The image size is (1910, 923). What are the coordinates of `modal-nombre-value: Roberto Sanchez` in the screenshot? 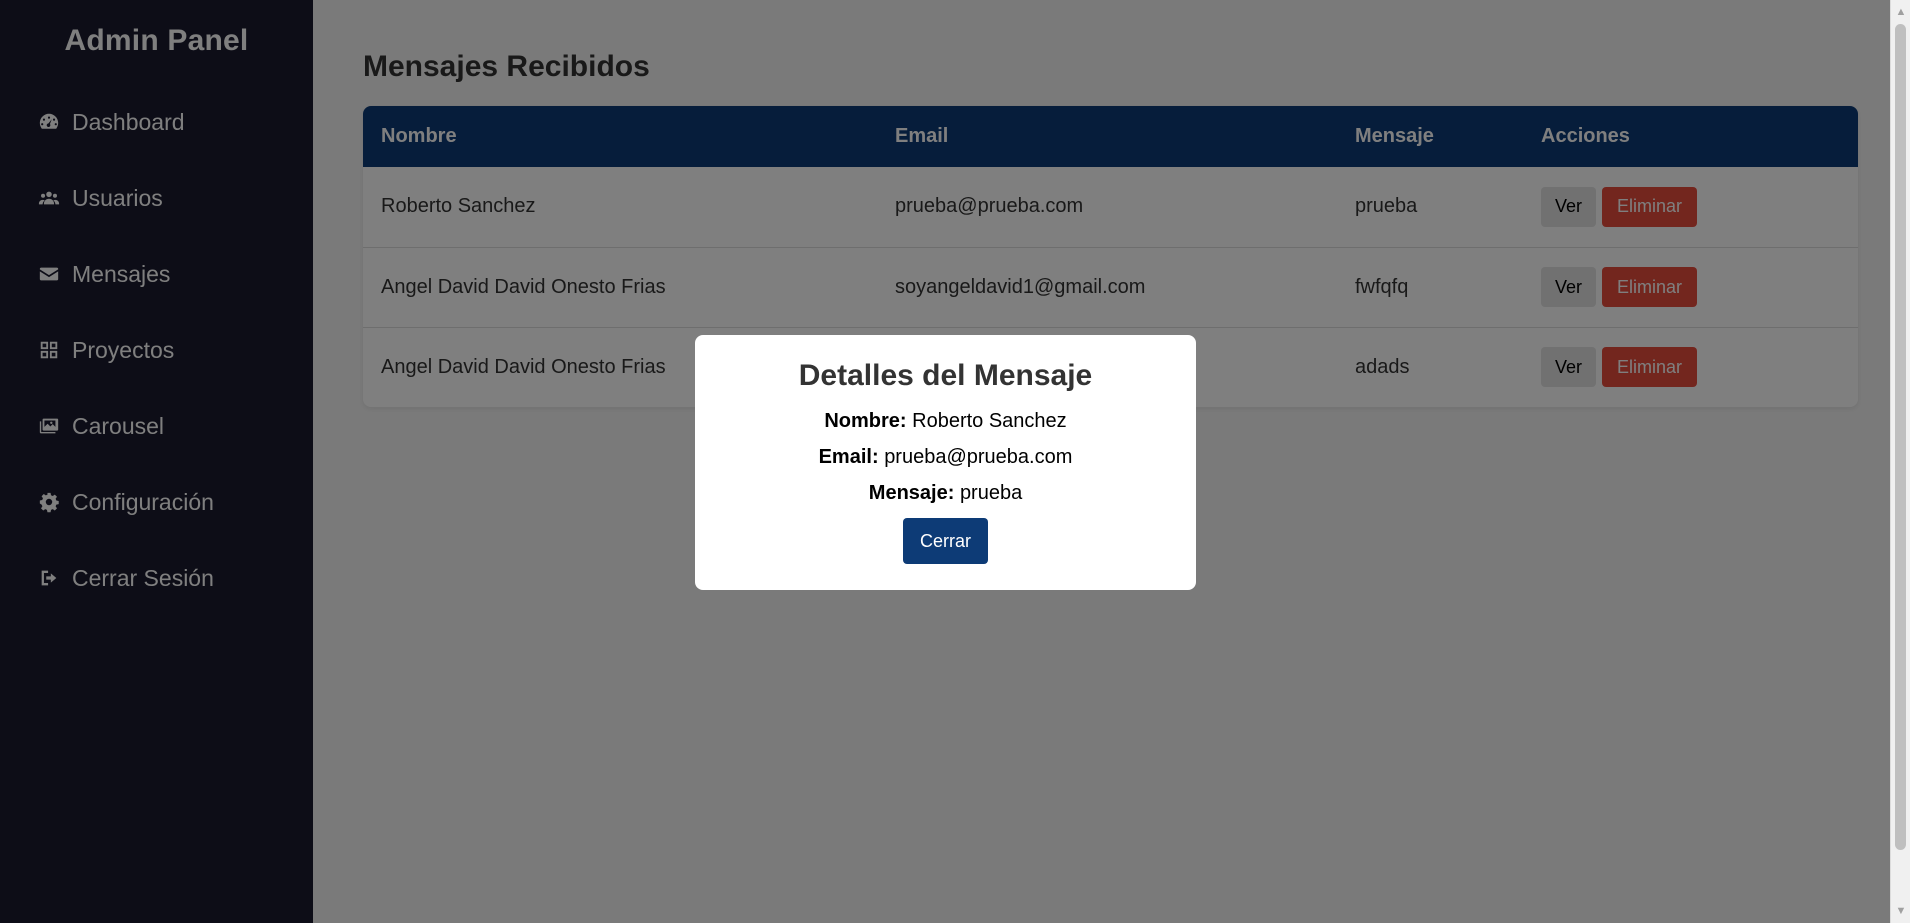 It's located at (989, 421).